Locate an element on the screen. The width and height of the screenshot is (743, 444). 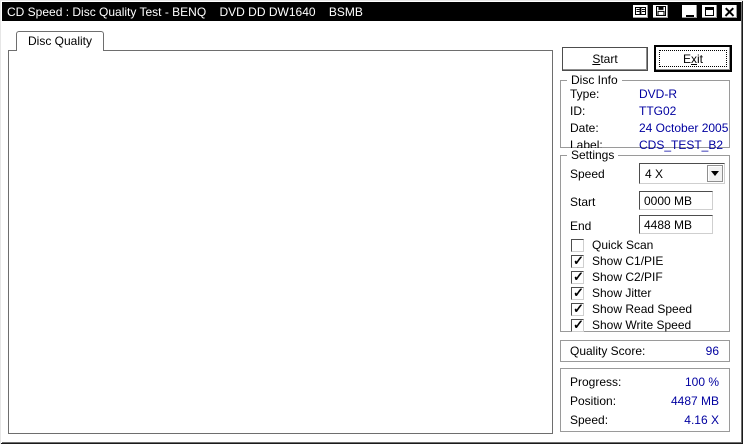
start-position-label: Start is located at coordinates (583, 202).